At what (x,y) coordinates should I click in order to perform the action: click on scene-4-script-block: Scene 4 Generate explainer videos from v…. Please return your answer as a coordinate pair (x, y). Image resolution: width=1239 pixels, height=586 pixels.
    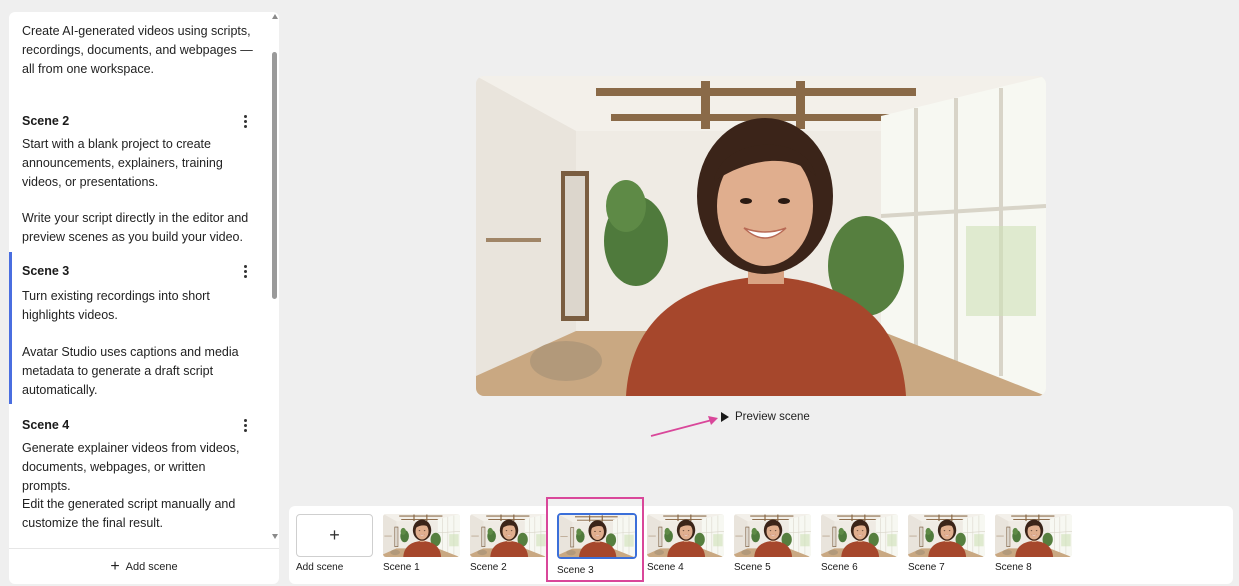
    Looking at the image, I should click on (140, 483).